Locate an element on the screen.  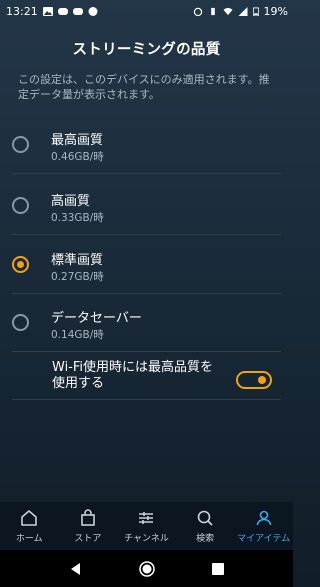
status-time: 13:21 is located at coordinates (22, 11).